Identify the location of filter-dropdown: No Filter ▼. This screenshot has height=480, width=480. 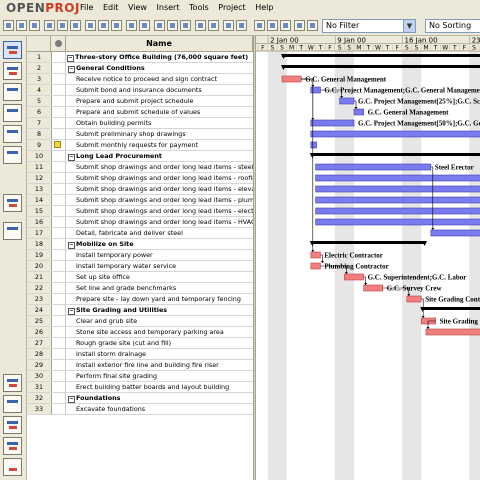
(369, 26).